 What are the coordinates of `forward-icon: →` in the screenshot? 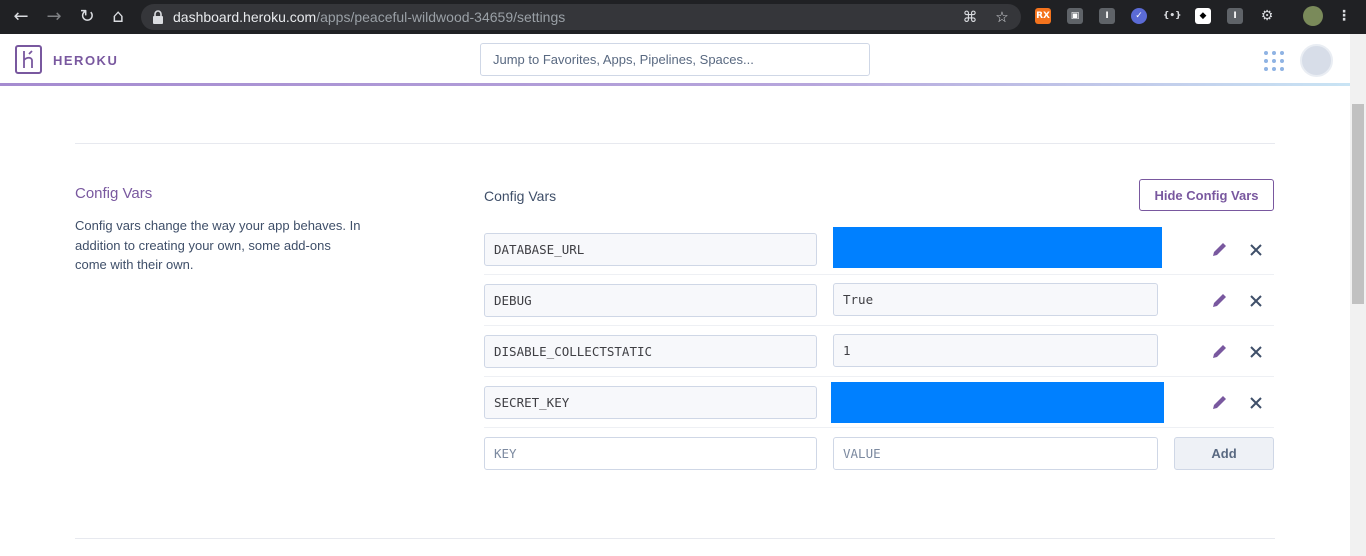 It's located at (54, 17).